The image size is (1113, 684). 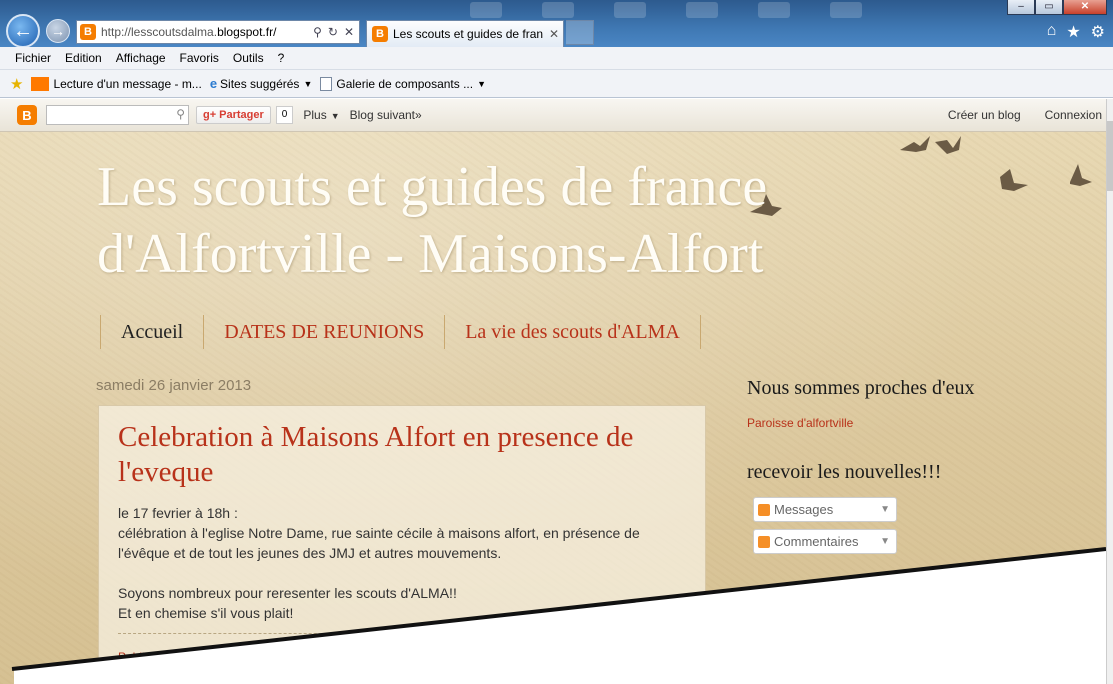 What do you see at coordinates (554, 34) in the screenshot?
I see `tab-close-icon: ✕` at bounding box center [554, 34].